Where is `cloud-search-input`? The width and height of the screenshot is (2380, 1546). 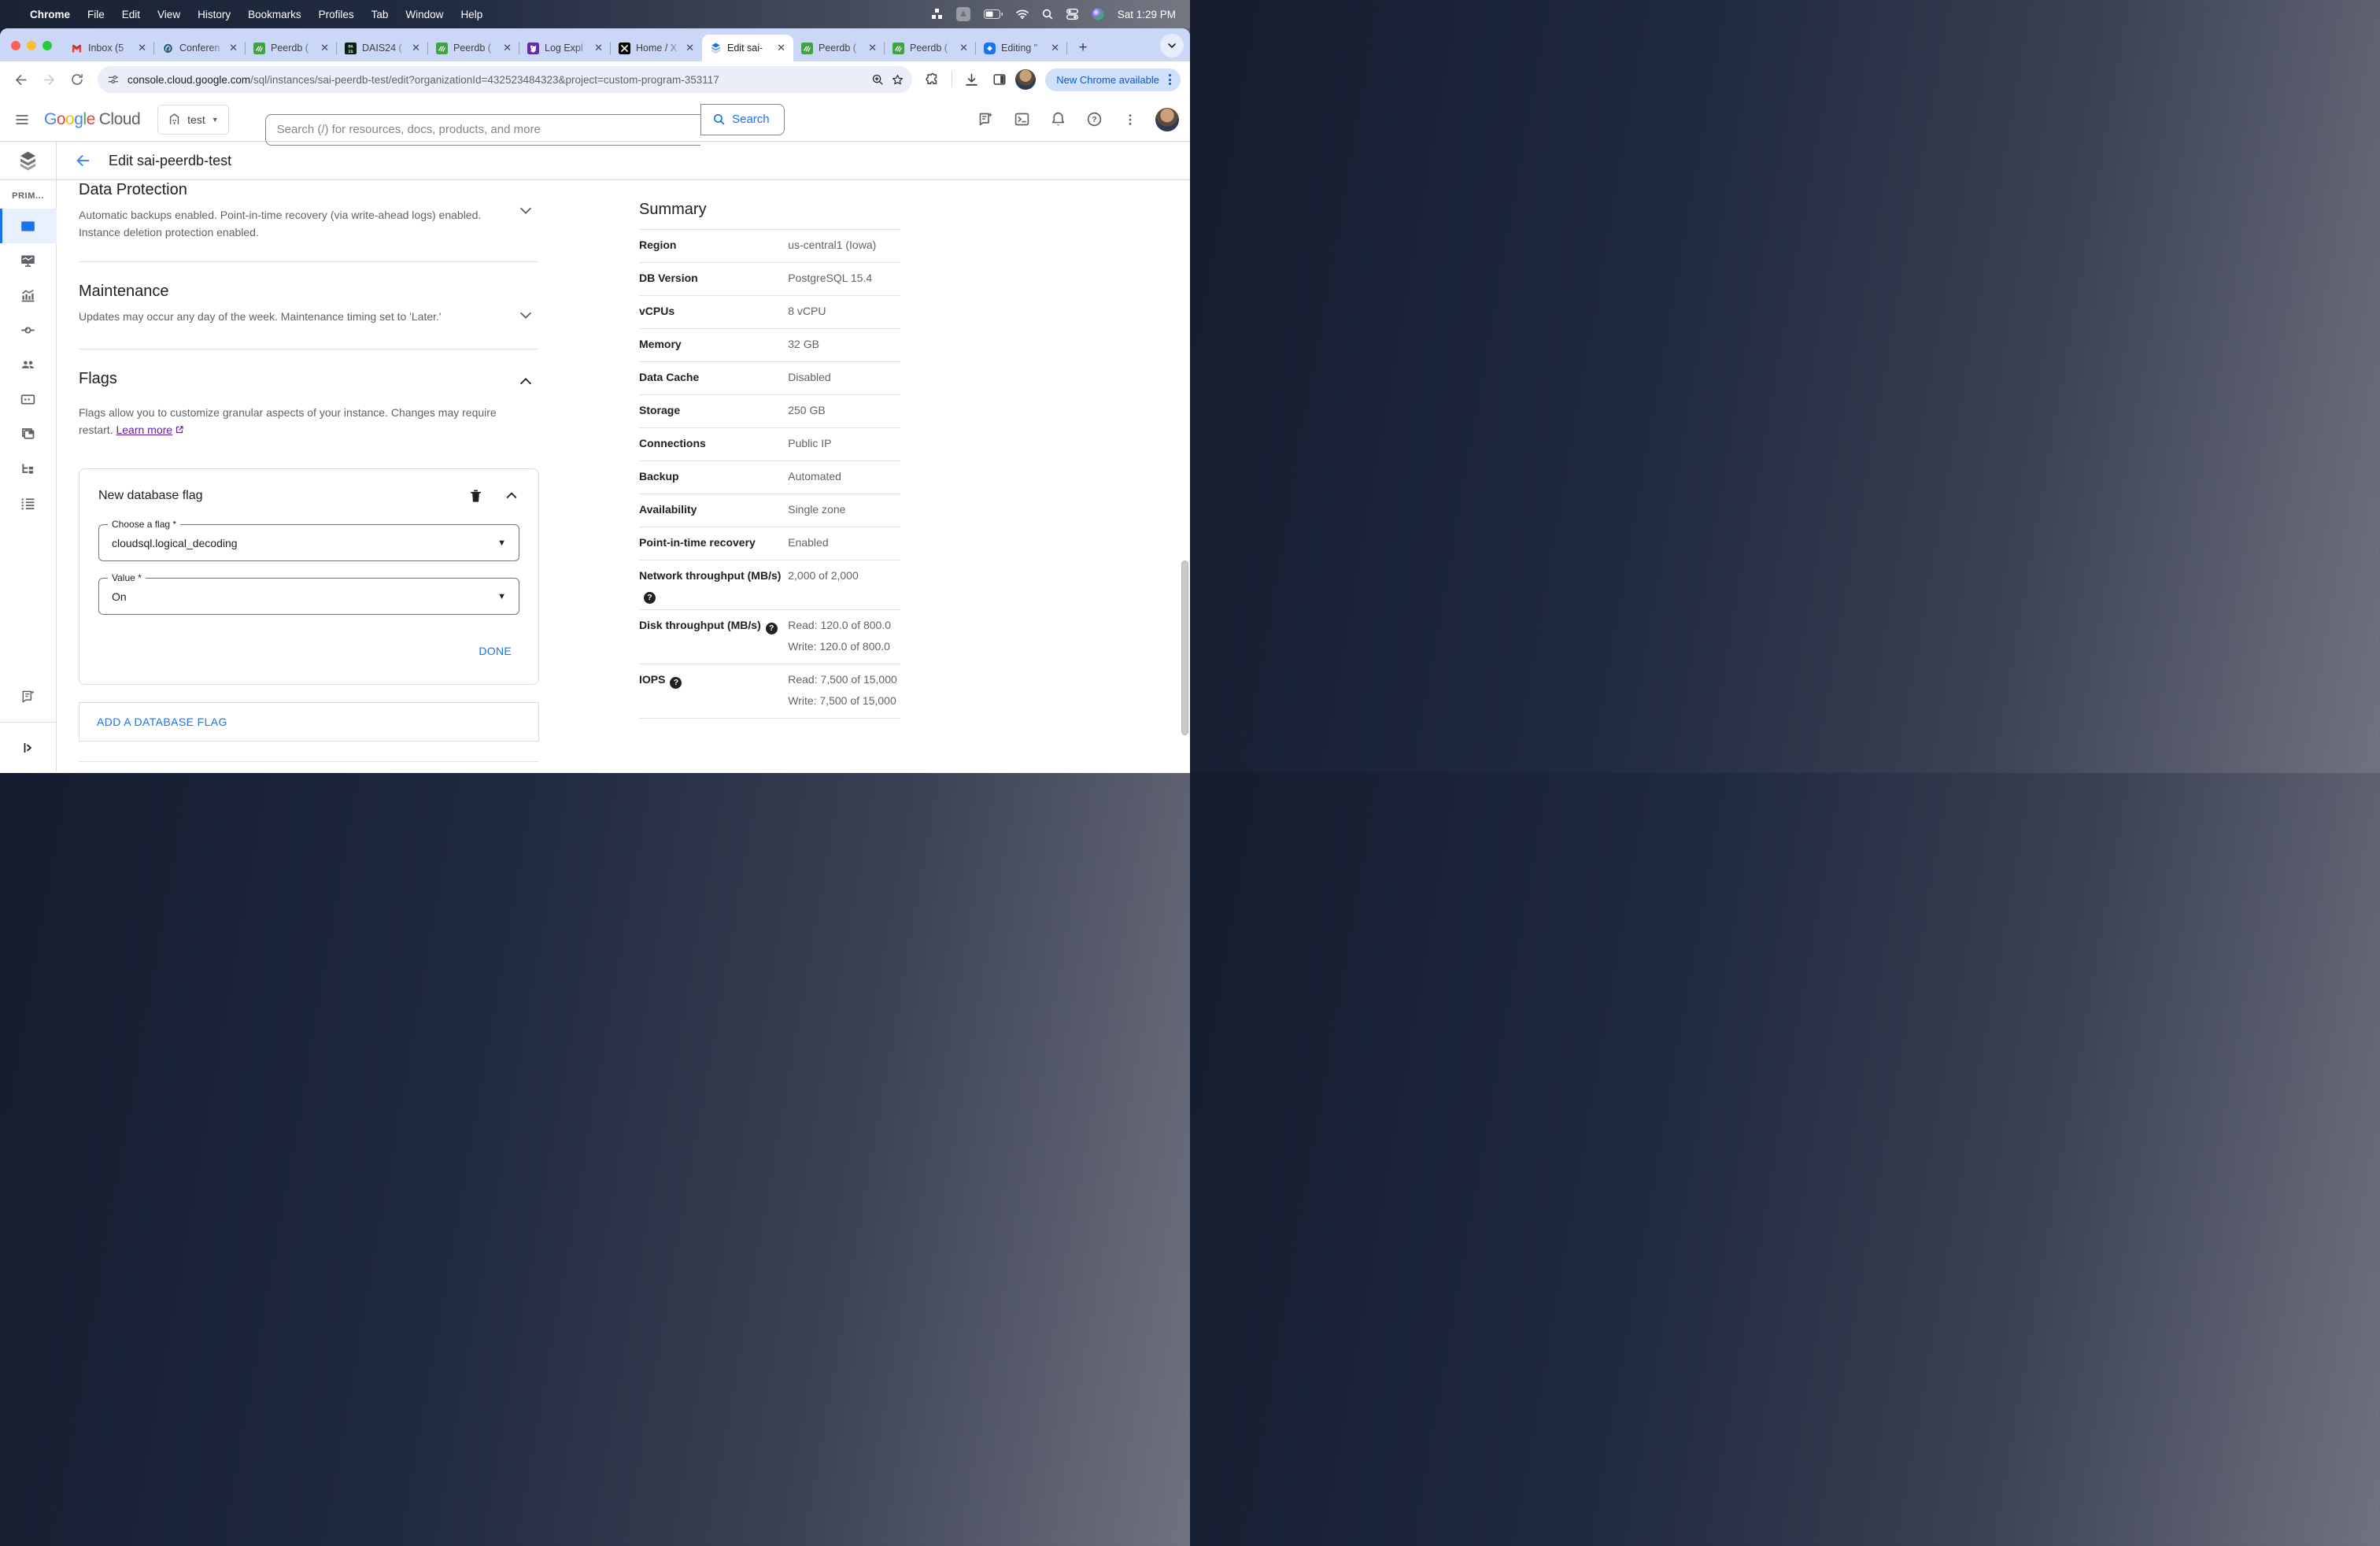 cloud-search-input is located at coordinates (483, 129).